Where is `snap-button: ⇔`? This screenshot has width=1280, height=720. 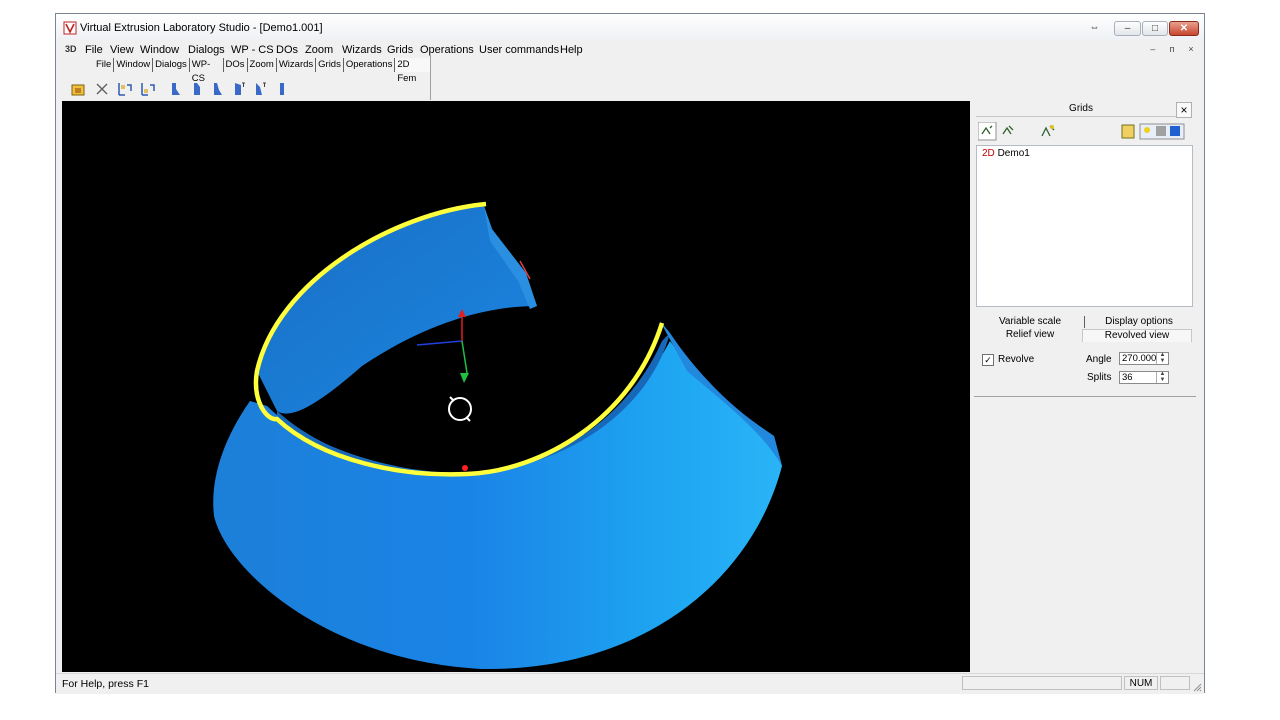 snap-button: ⇔ is located at coordinates (1094, 28).